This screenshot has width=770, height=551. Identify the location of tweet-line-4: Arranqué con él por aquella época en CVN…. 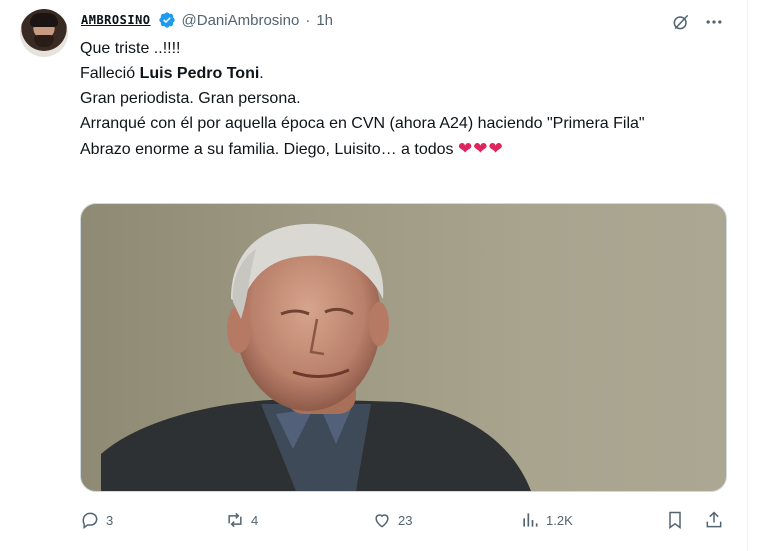
(362, 123).